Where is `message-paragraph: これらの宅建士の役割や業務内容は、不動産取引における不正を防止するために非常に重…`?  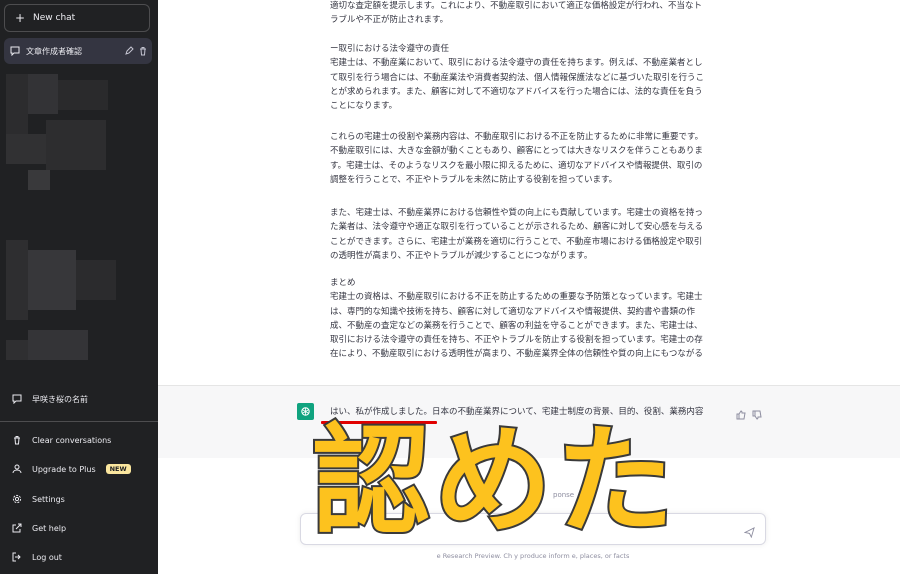 message-paragraph: これらの宅建士の役割や業務内容は、不動産取引における不正を防止するために非常に重… is located at coordinates (517, 158).